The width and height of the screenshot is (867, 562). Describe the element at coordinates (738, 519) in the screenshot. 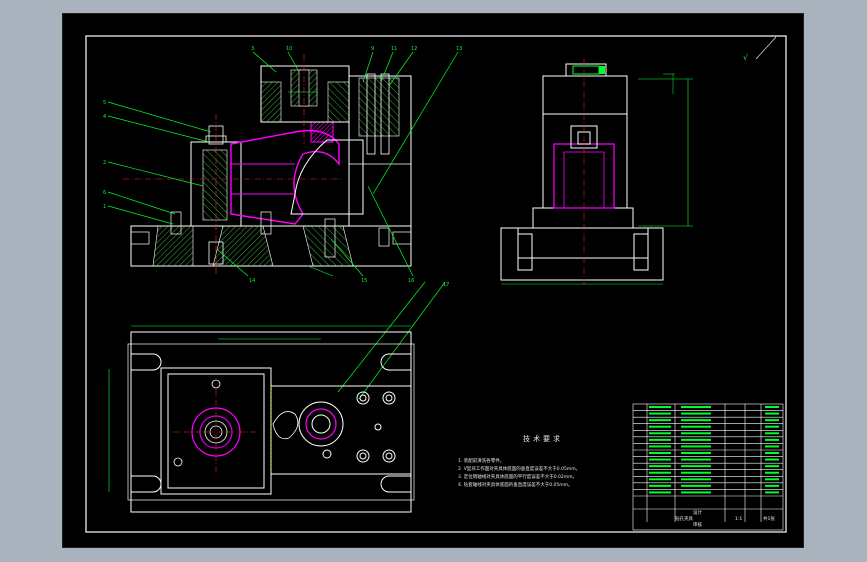

I see `title-scale: 1:1` at that location.